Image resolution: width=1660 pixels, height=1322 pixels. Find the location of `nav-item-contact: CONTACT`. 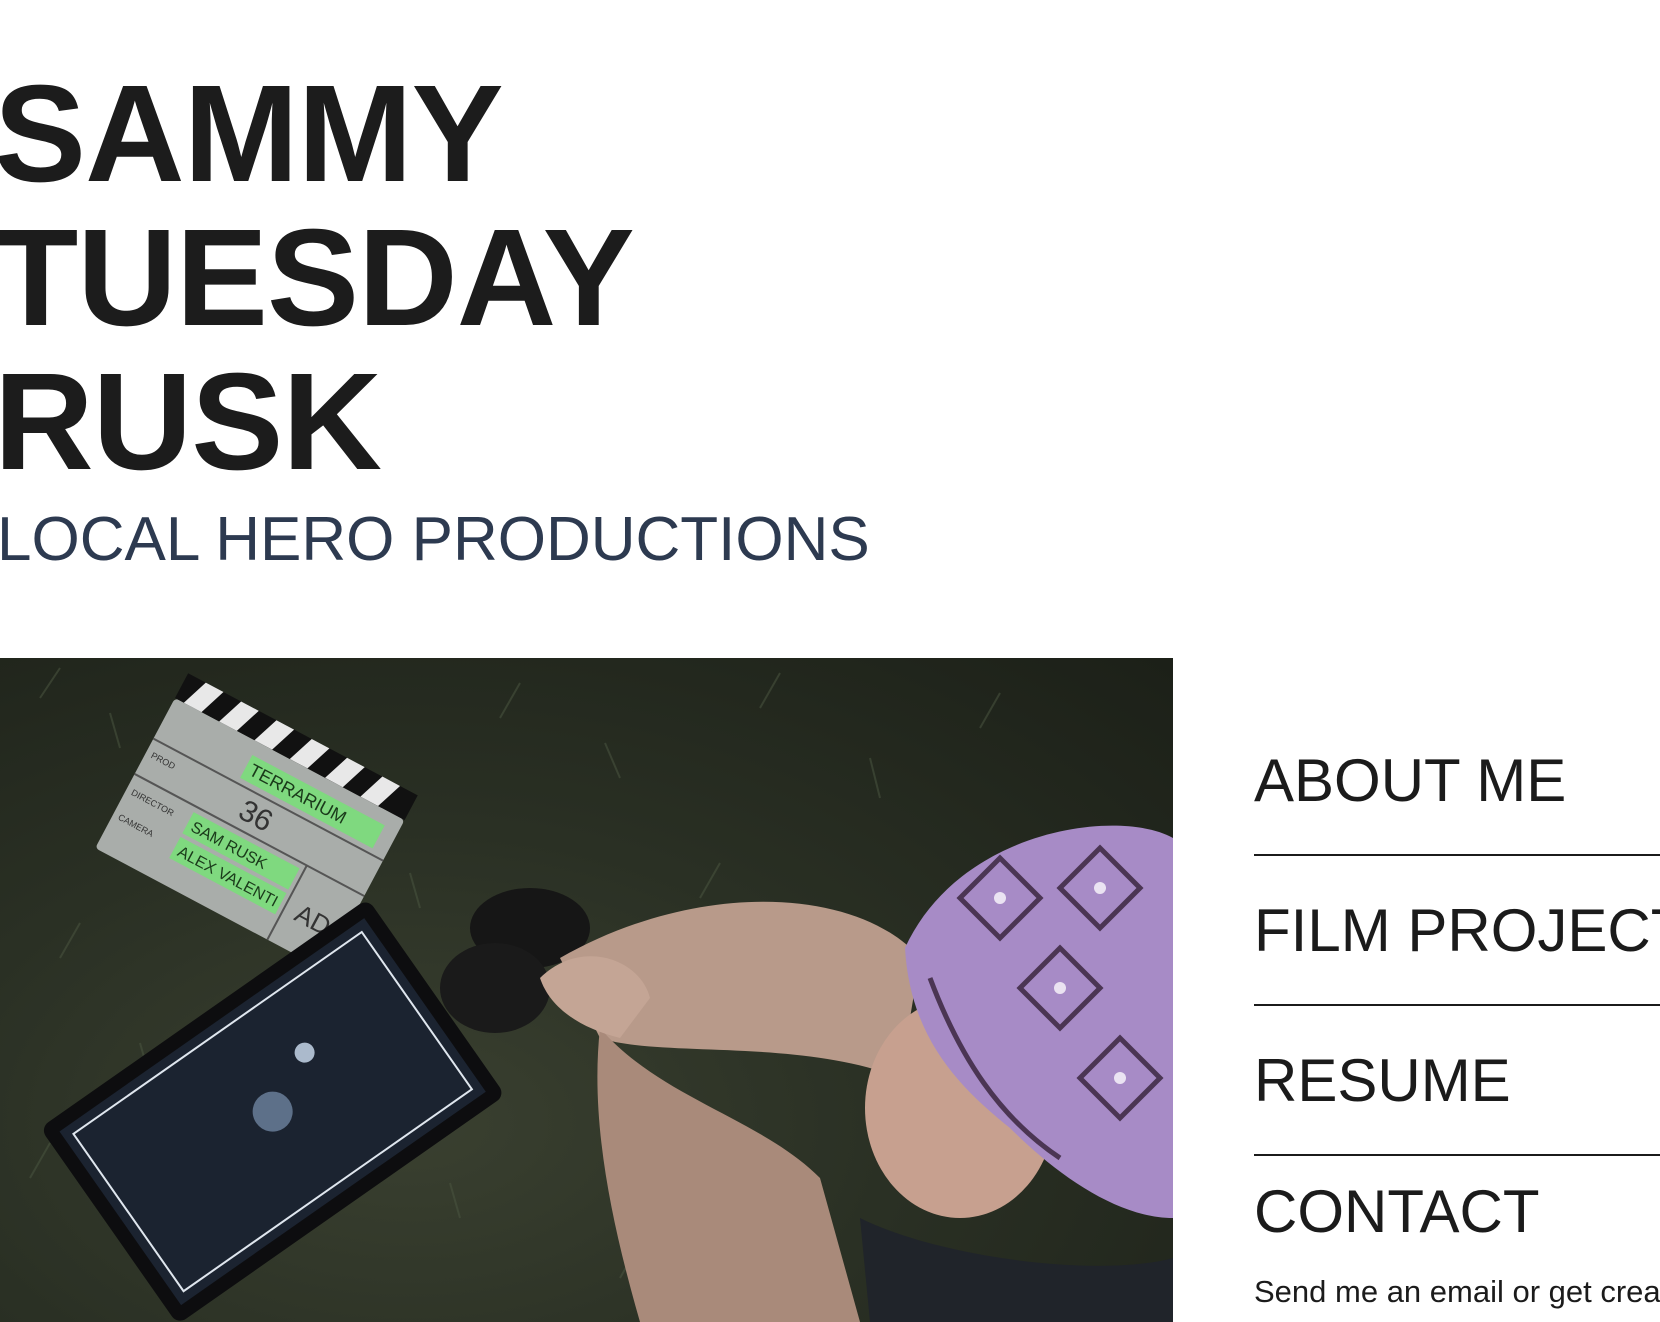

nav-item-contact: CONTACT is located at coordinates (1457, 1211).